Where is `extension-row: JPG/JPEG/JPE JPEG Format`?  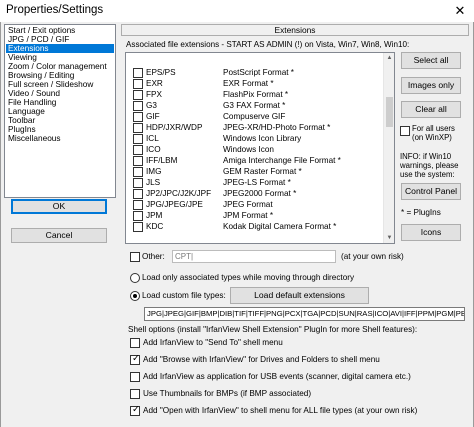
extension-row: JPG/JPEG/JPE JPEG Format is located at coordinates (255, 204).